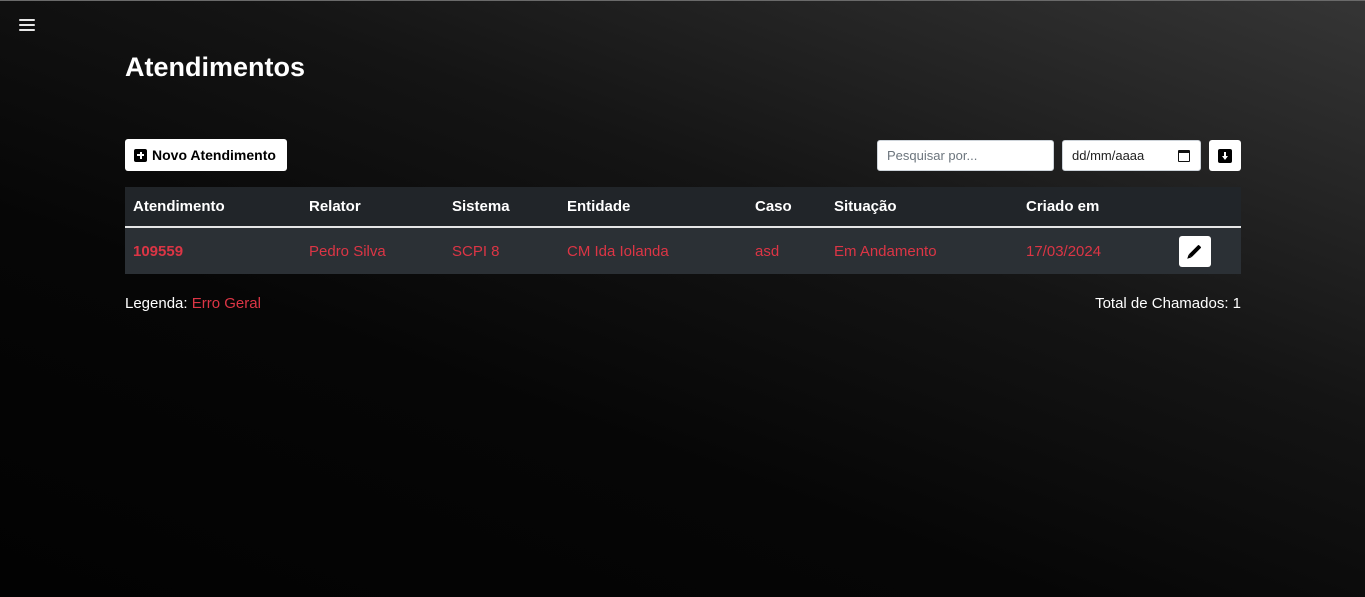 The image size is (1365, 597). Describe the element at coordinates (1064, 251) in the screenshot. I see `cell-criado-em: 17/03/2024` at that location.